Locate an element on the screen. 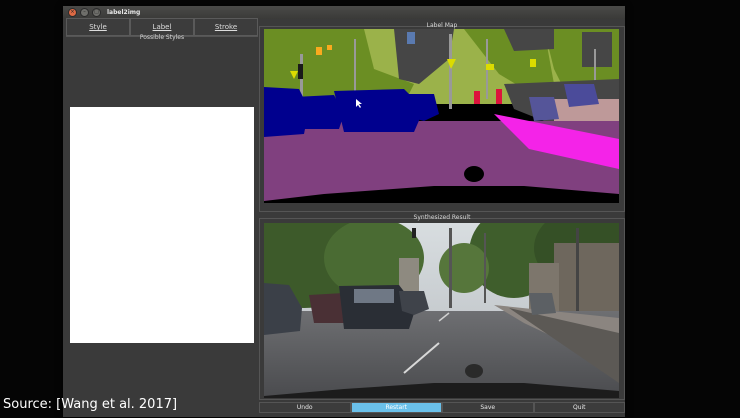 Image resolution: width=740 pixels, height=418 pixels. styles-panel-title: Possible Styles is located at coordinates (162, 37).